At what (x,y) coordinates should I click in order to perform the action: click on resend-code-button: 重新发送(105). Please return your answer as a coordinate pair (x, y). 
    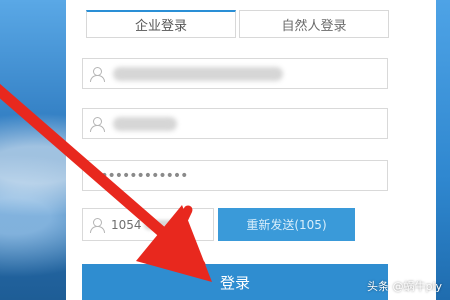
    Looking at the image, I should click on (286, 224).